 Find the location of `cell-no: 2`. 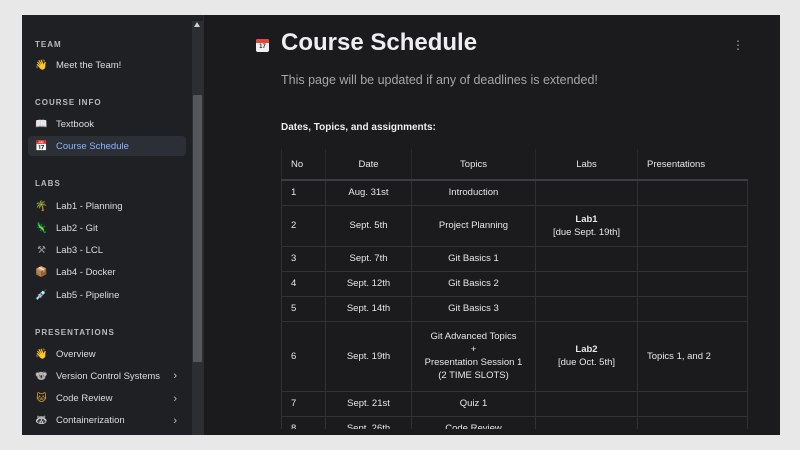

cell-no: 2 is located at coordinates (303, 225).